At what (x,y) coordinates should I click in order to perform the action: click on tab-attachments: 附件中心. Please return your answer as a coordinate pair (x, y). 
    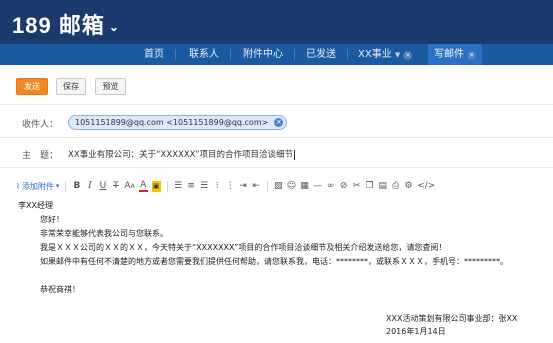
    Looking at the image, I should click on (263, 54).